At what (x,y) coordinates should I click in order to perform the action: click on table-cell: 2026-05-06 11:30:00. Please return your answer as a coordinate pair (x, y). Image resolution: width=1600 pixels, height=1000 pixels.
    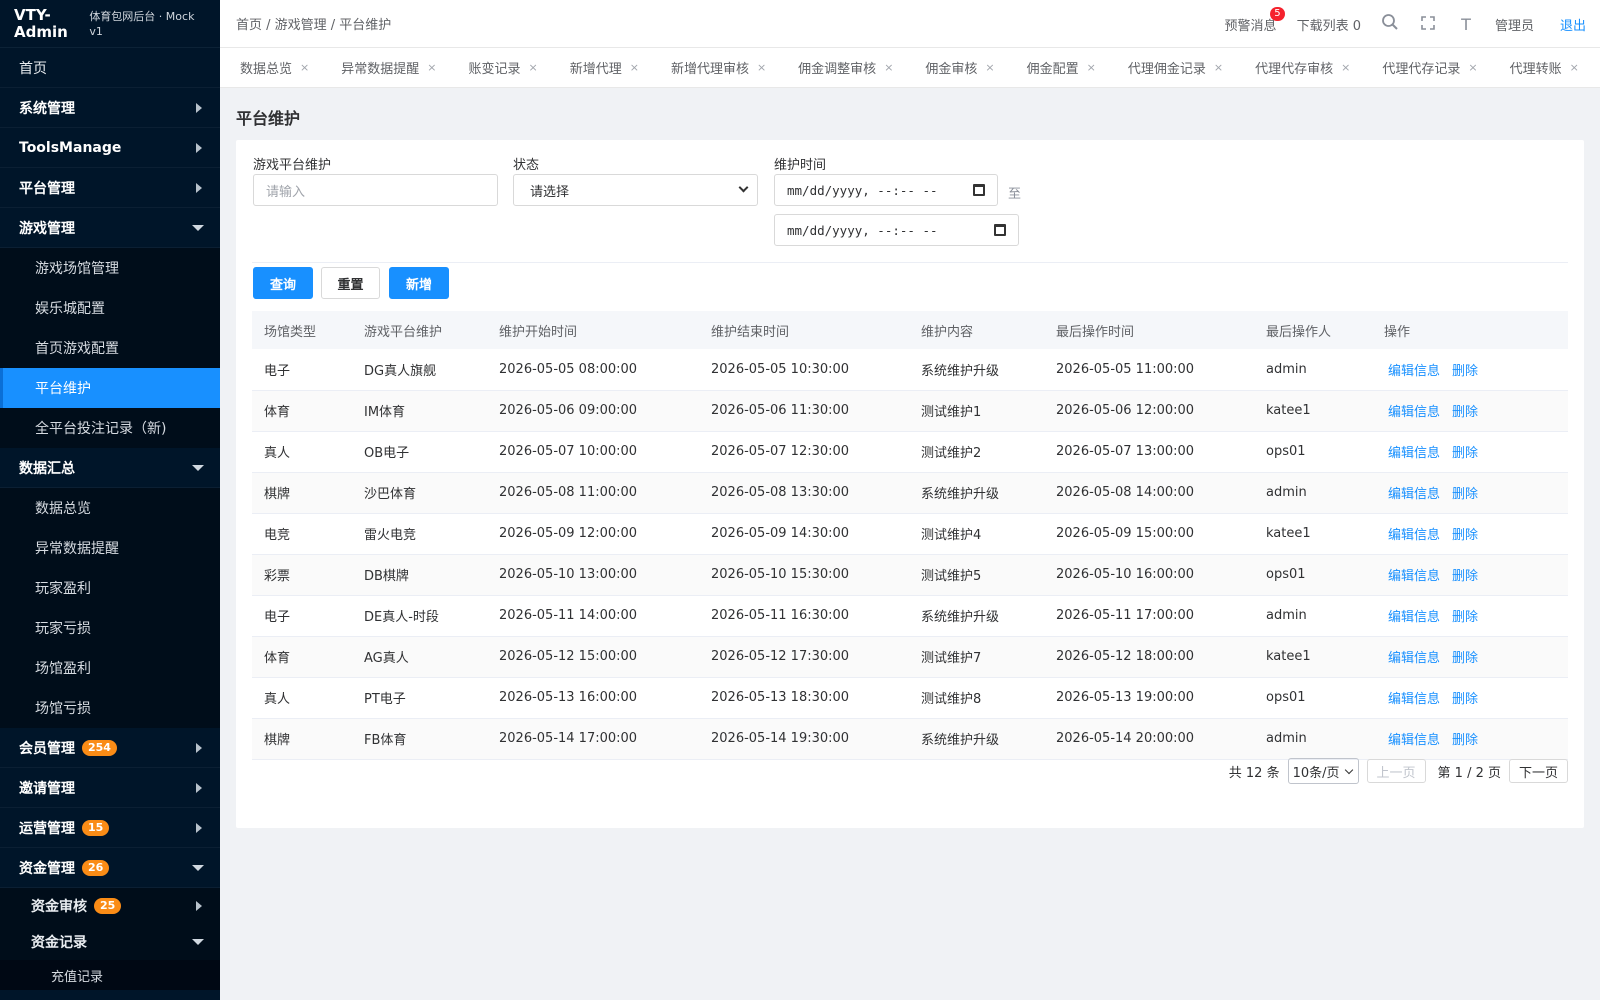
    Looking at the image, I should click on (804, 411).